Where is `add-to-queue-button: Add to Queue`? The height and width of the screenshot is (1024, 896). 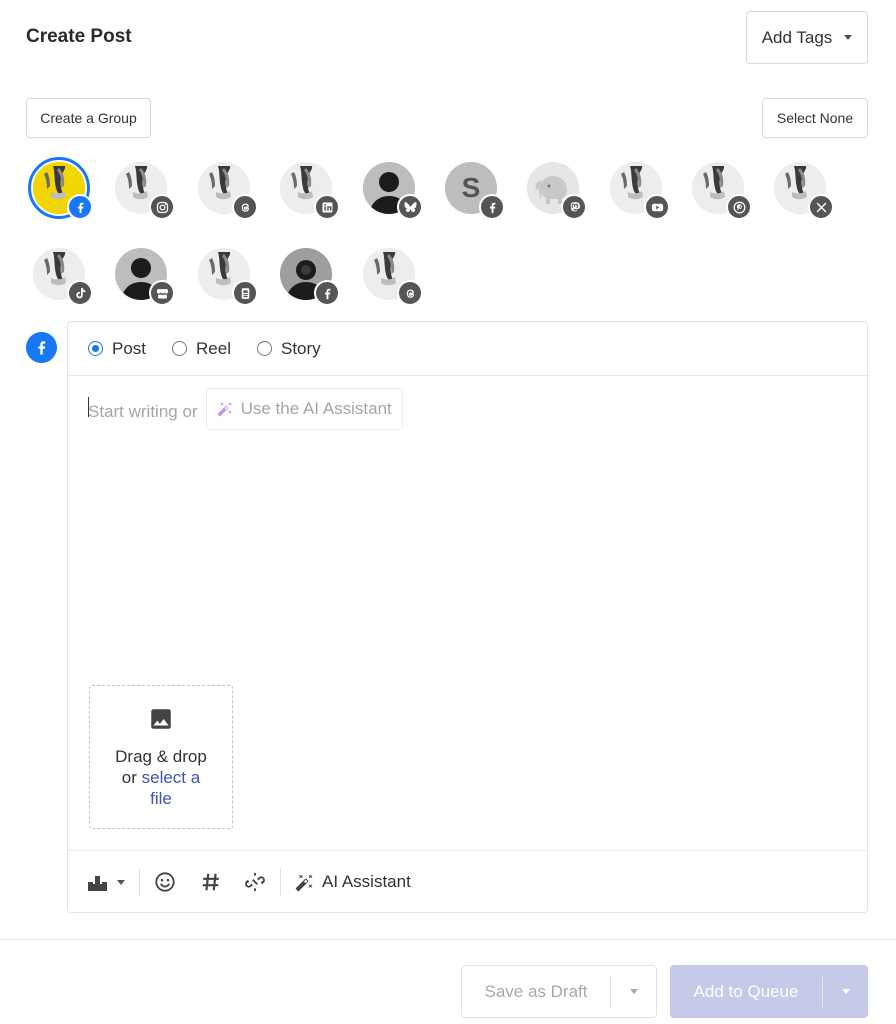
add-to-queue-button: Add to Queue is located at coordinates (769, 991).